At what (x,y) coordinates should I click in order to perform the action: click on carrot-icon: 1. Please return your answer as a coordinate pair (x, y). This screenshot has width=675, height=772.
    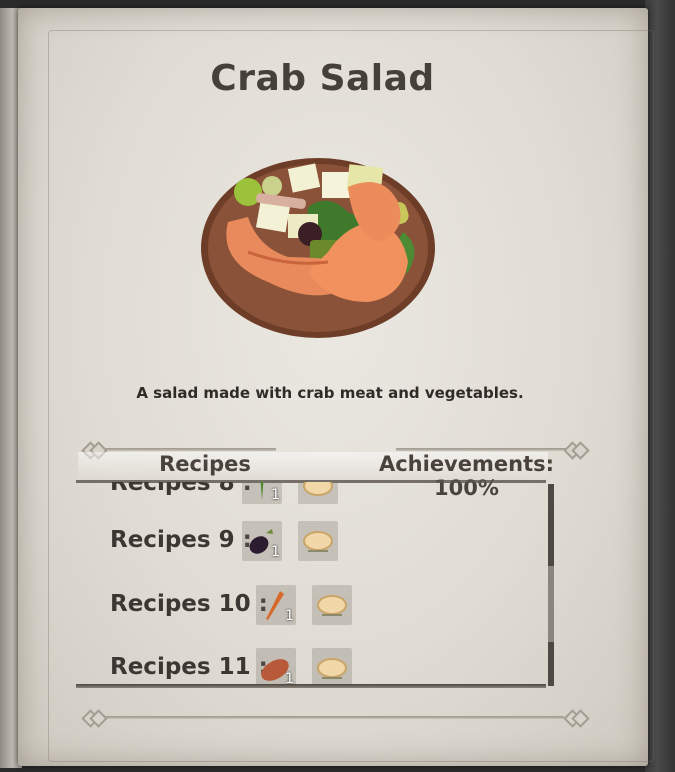
    Looking at the image, I should click on (276, 605).